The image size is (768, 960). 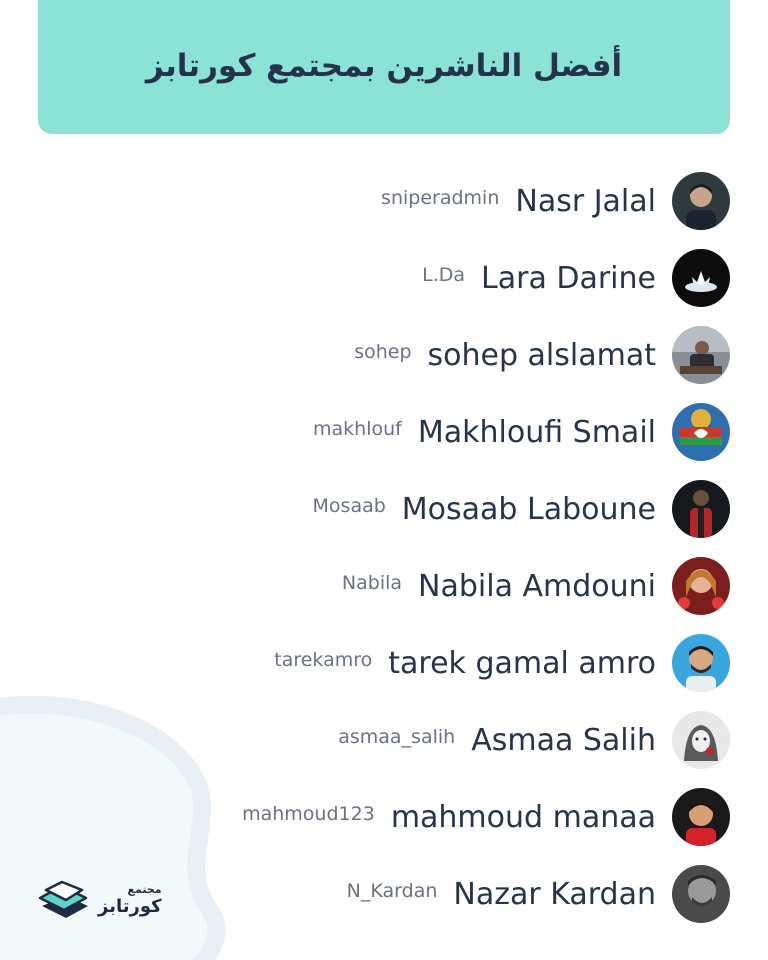 I want to click on list-item: L.Da Lara Darine, so click(x=576, y=278).